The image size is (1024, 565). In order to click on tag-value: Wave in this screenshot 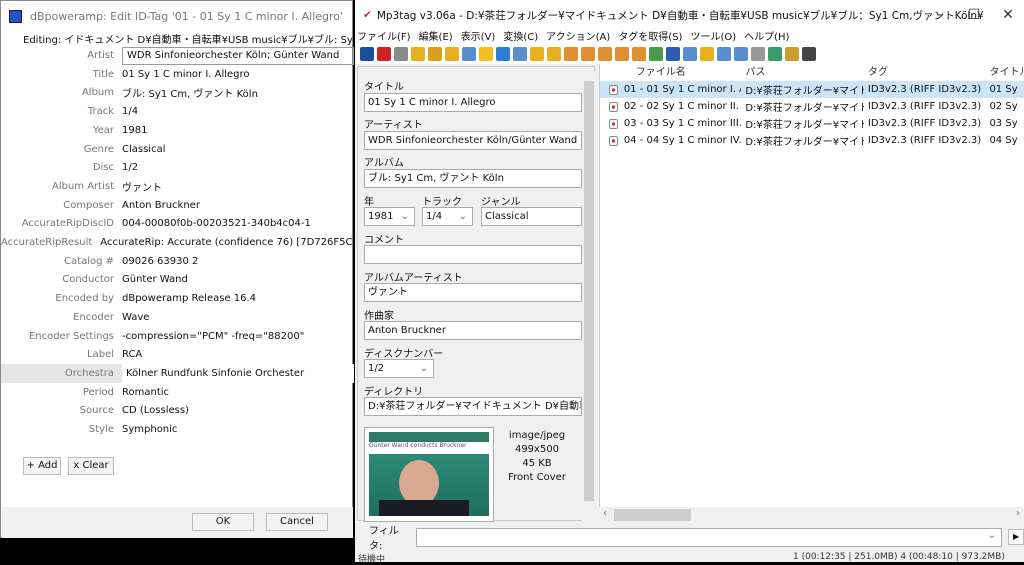, I will do `click(135, 317)`.